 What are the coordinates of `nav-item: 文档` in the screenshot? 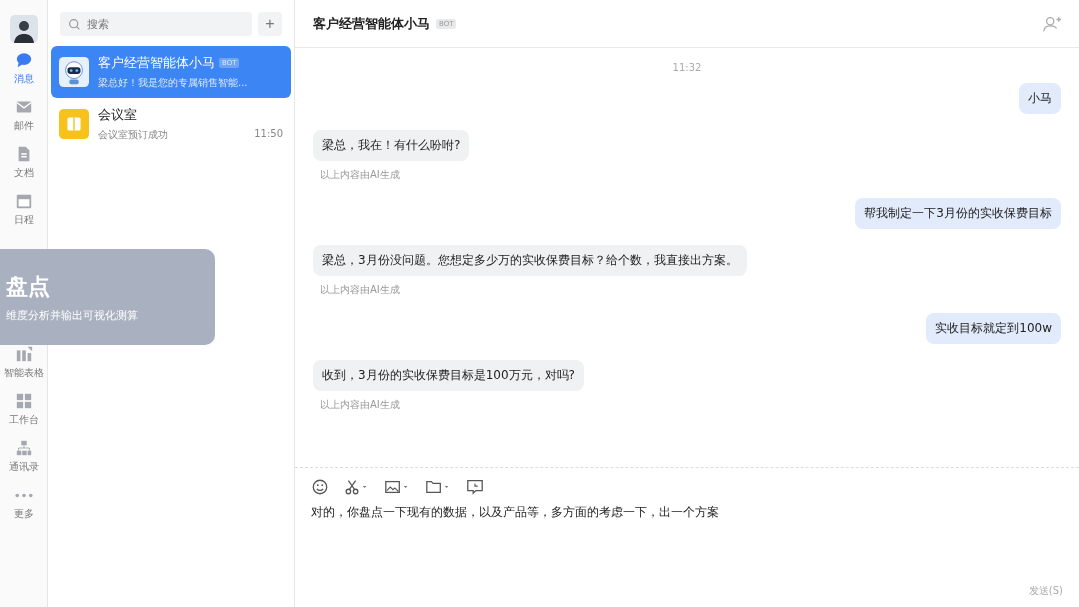 It's located at (23, 168).